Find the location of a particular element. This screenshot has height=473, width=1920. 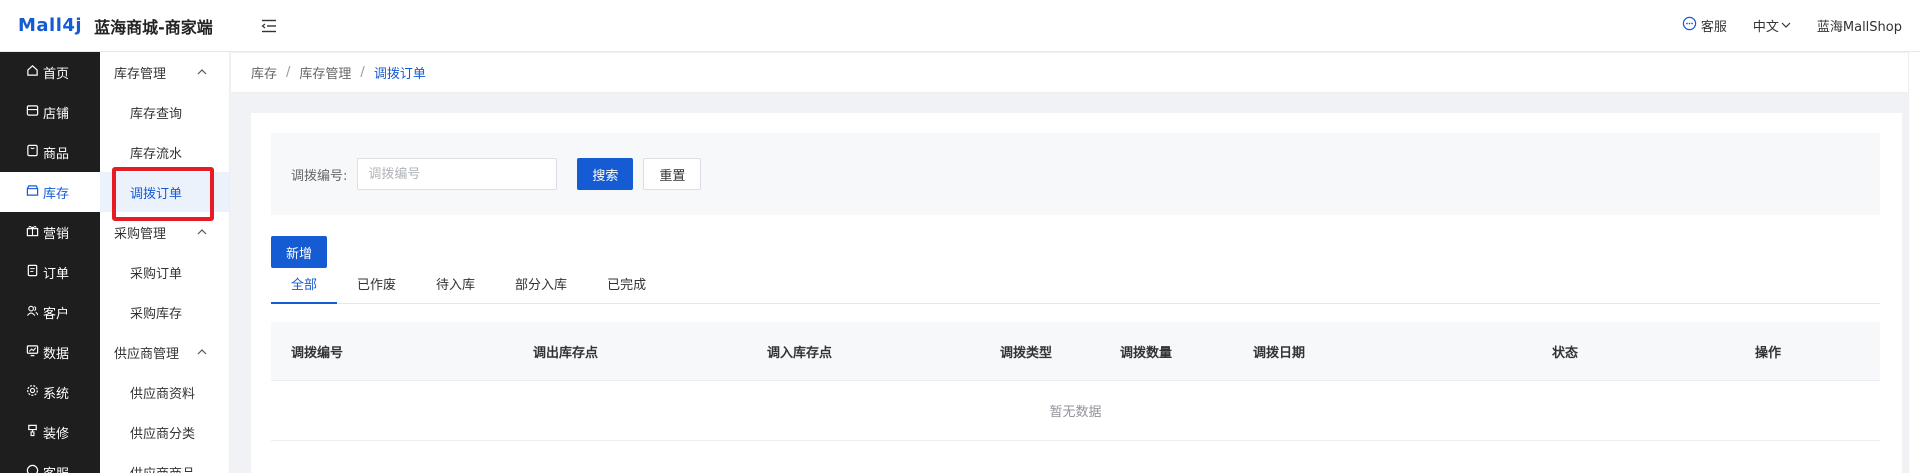

submenu-item-supplier-goods: 供应商商品 is located at coordinates (164, 462).